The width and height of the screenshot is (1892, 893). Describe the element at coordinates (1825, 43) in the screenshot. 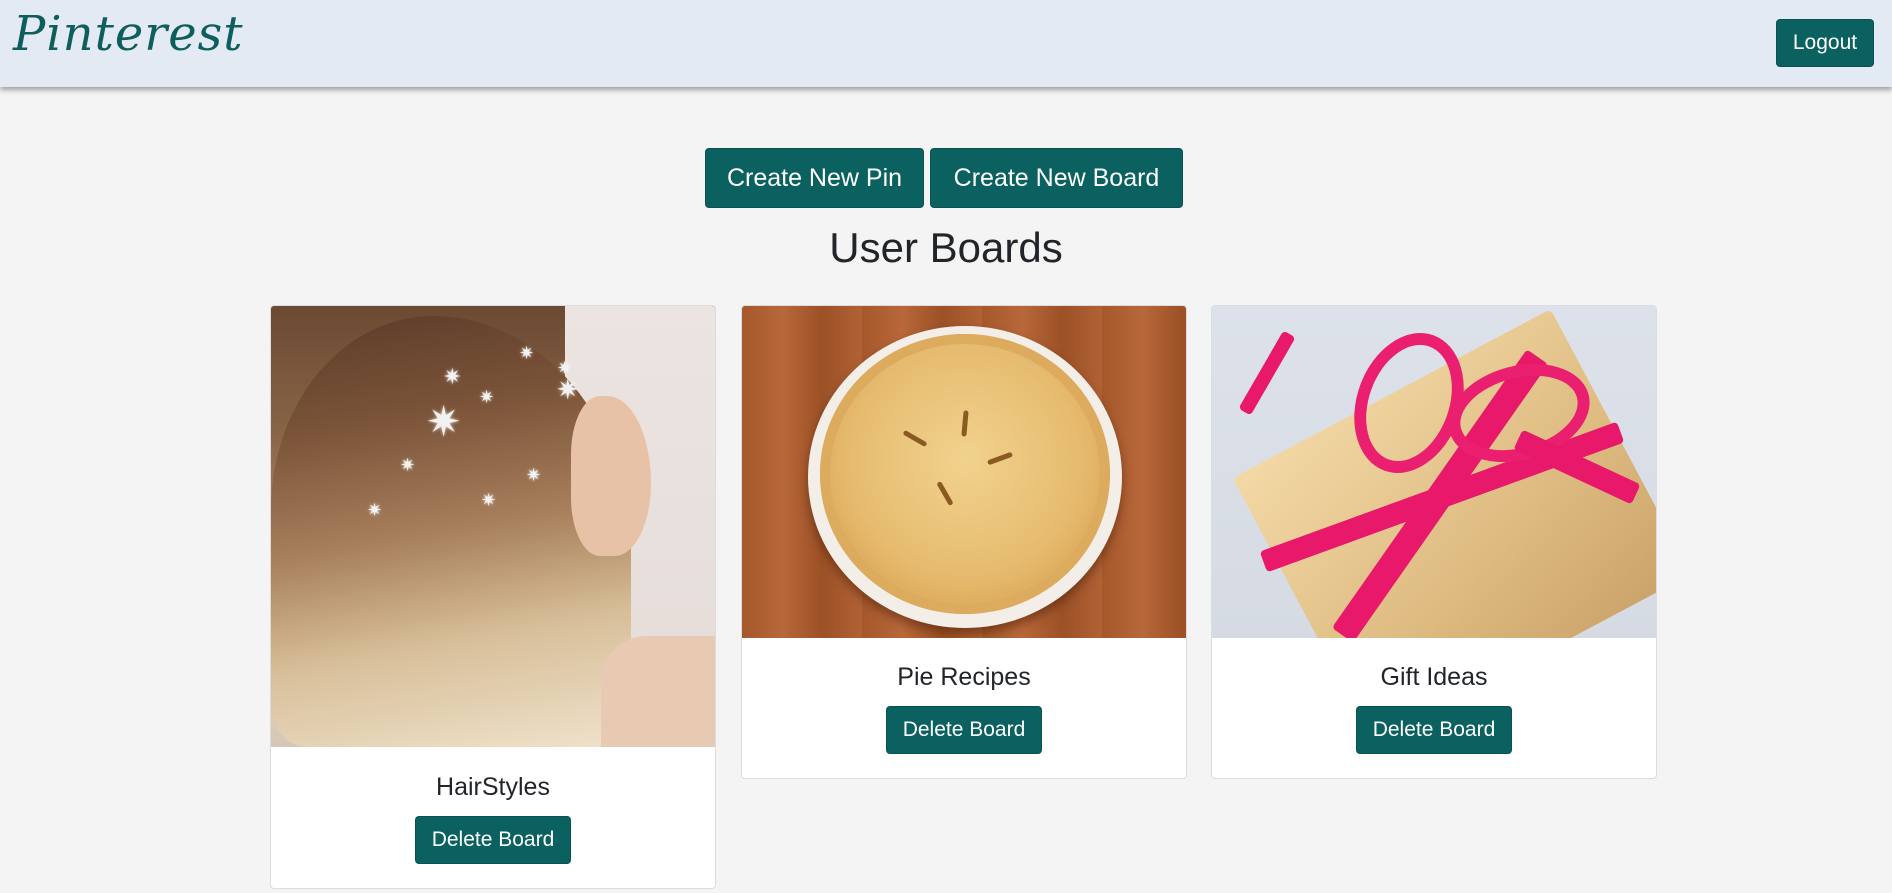

I see `logout-button: Logout` at that location.